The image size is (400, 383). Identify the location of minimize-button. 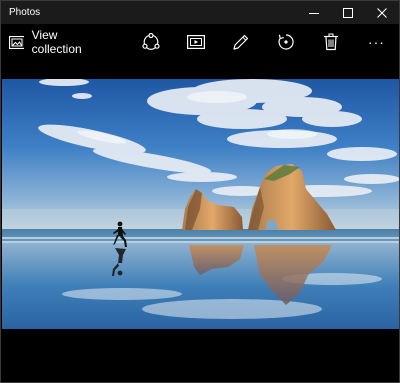
(314, 12).